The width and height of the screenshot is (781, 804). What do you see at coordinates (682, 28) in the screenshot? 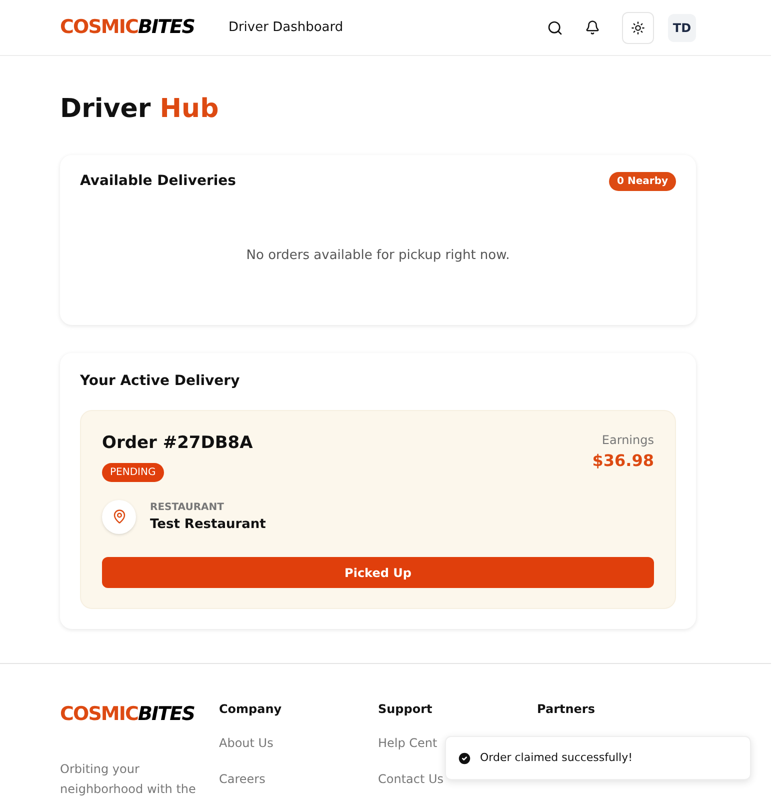
I see `user-avatar: TD` at bounding box center [682, 28].